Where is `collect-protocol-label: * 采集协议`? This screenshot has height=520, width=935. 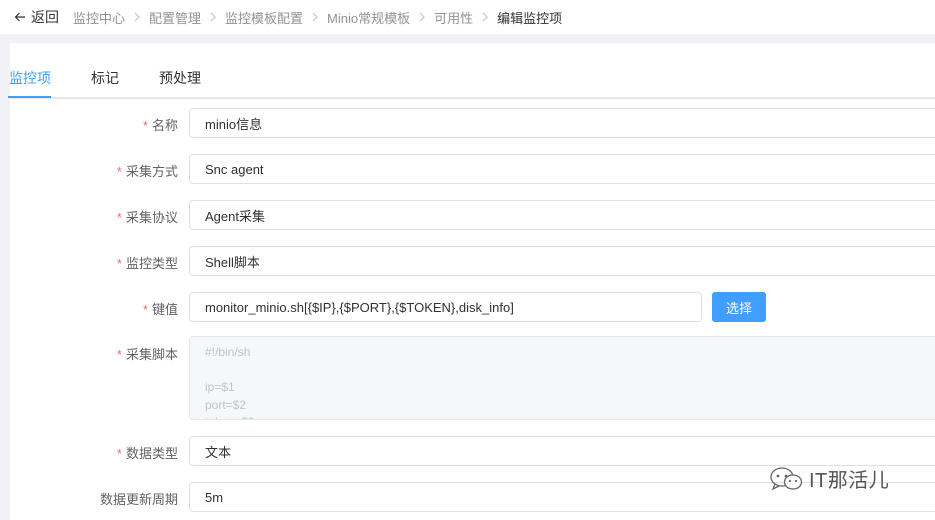 collect-protocol-label: * 采集协议 is located at coordinates (147, 217).